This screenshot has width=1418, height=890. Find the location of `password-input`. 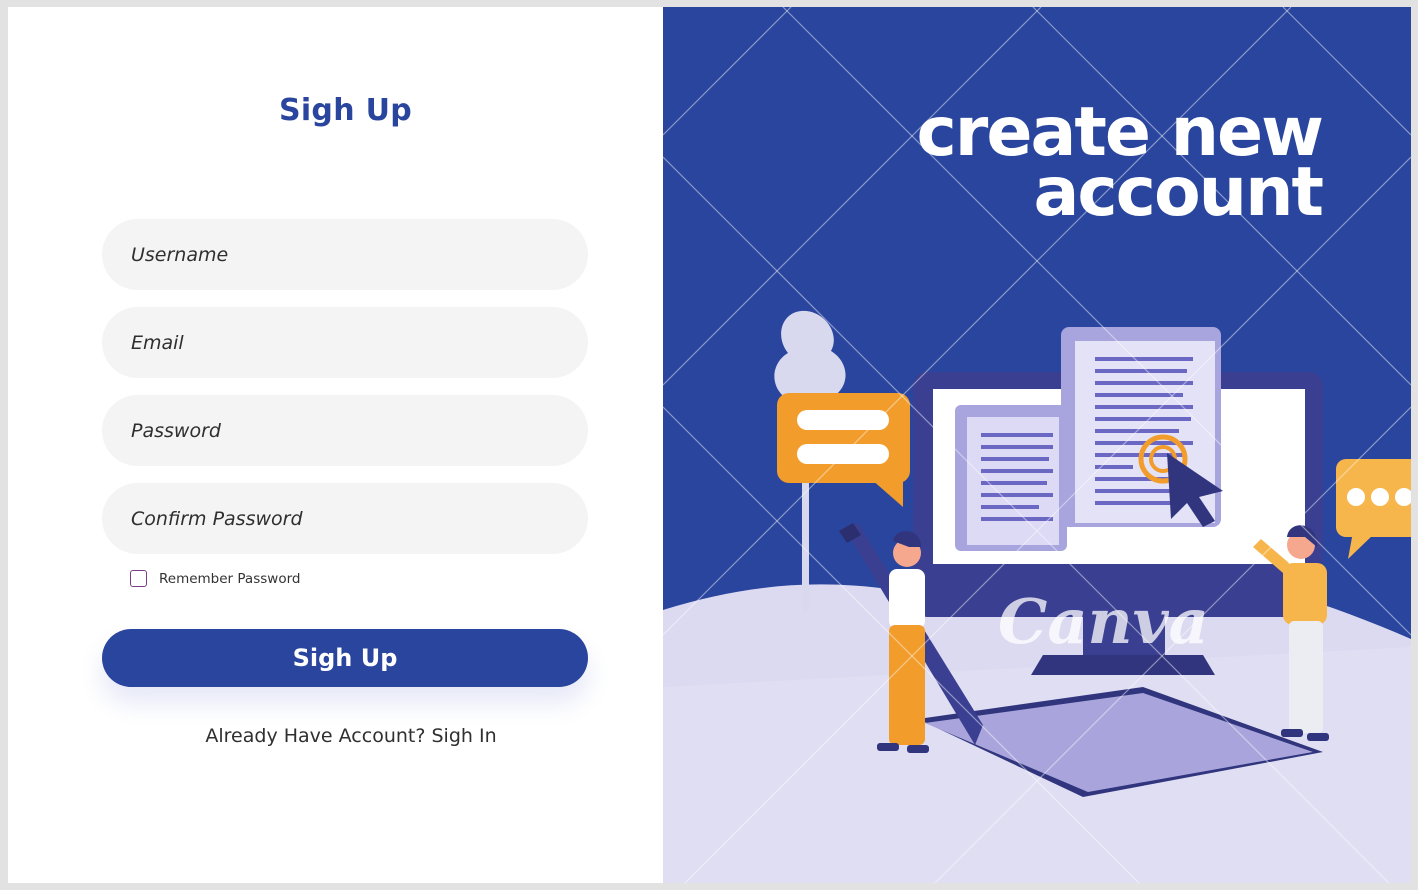

password-input is located at coordinates (345, 430).